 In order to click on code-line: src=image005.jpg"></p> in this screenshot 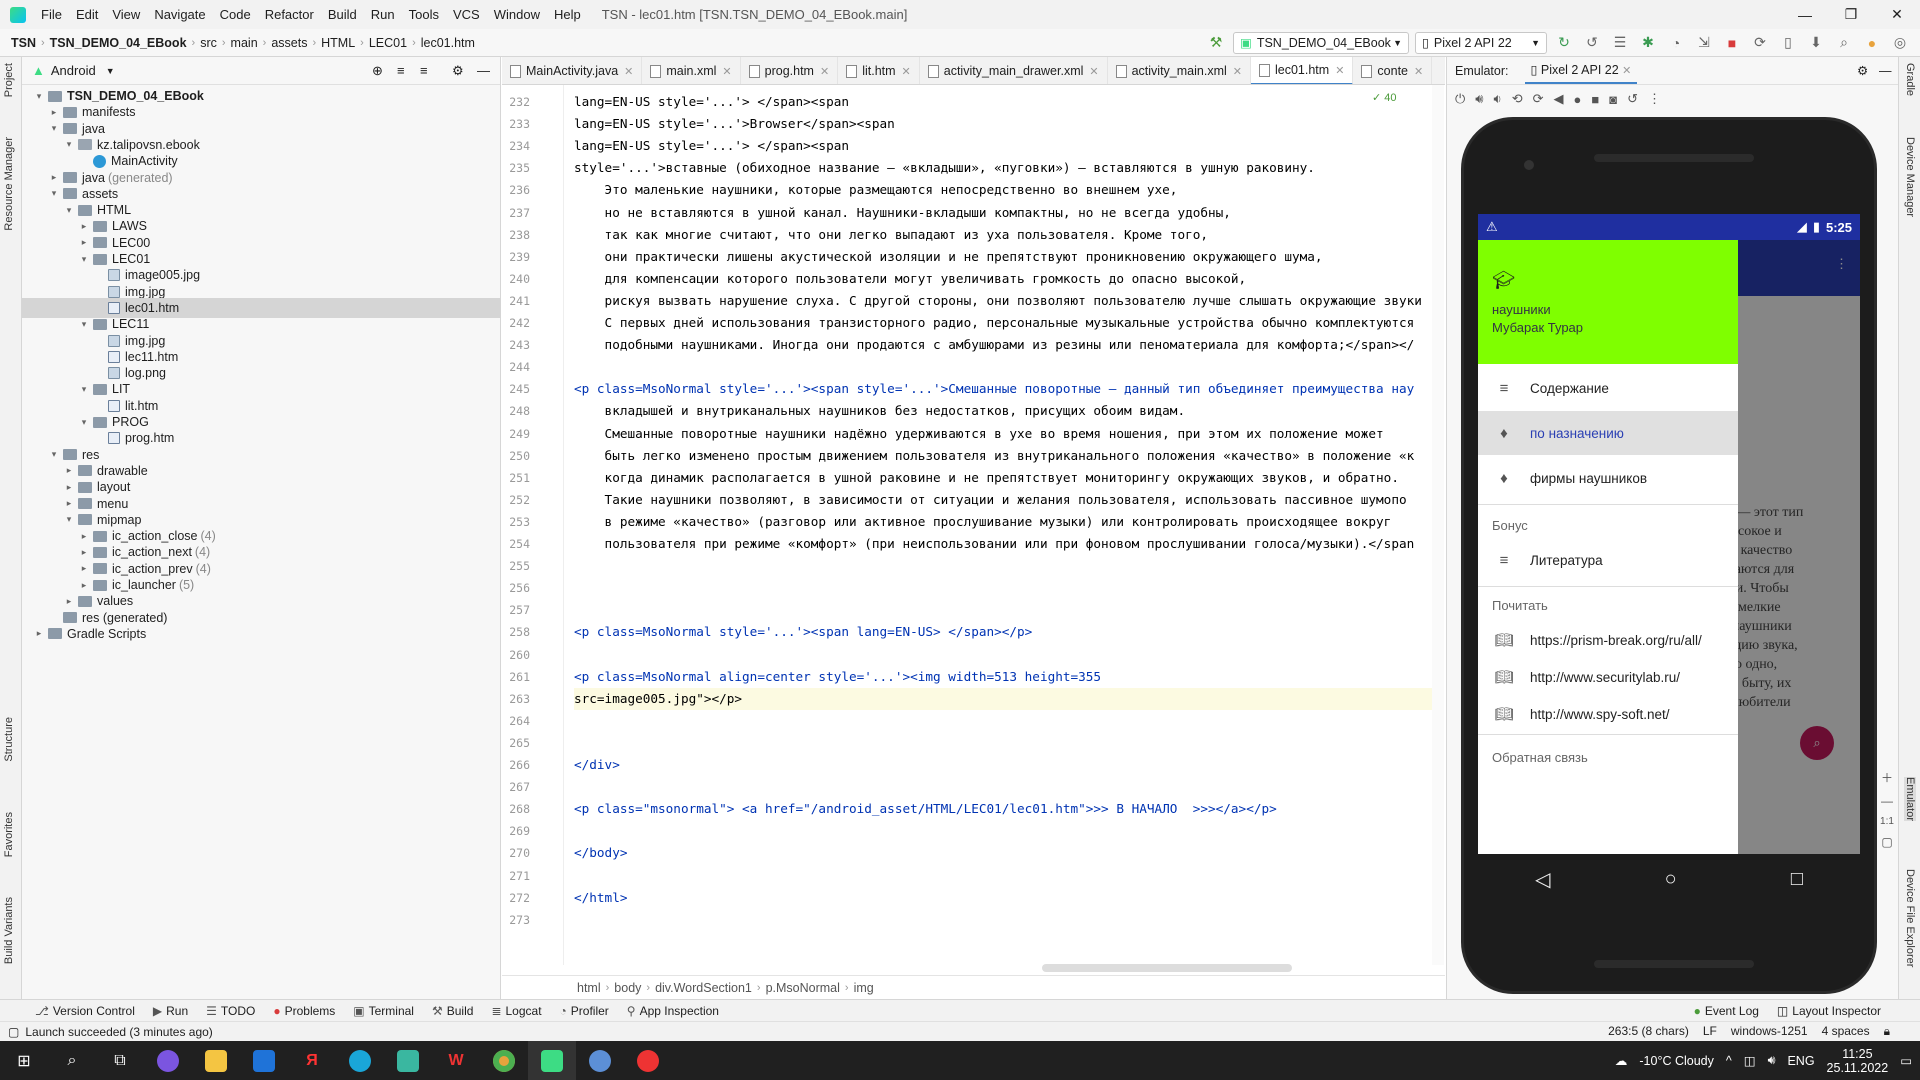, I will do `click(1004, 698)`.